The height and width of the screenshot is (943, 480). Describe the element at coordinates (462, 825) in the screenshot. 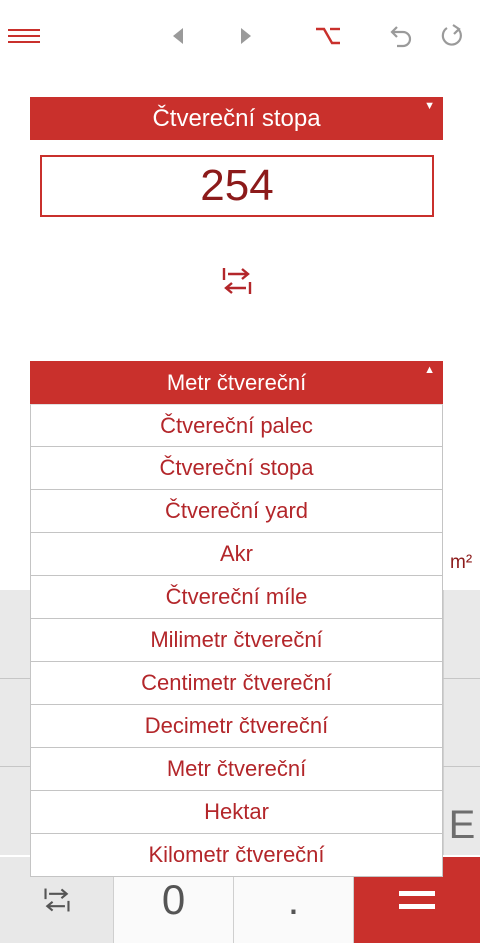

I see `exponent-key: E` at that location.